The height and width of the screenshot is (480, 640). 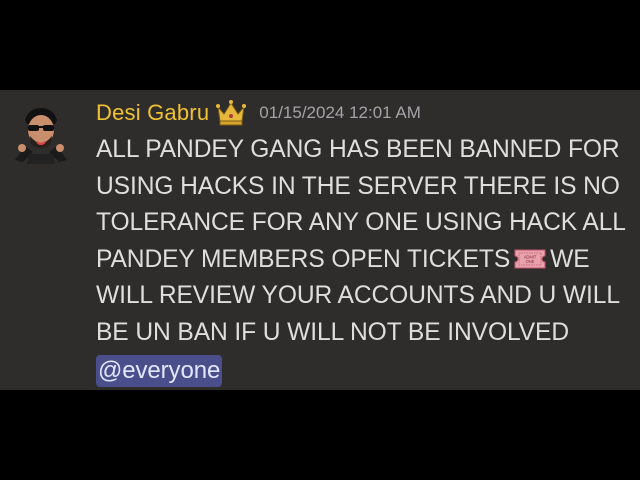 I want to click on message-line: ALL PANDEY GANG HAS BEEN BANNED FOR, so click(x=358, y=149).